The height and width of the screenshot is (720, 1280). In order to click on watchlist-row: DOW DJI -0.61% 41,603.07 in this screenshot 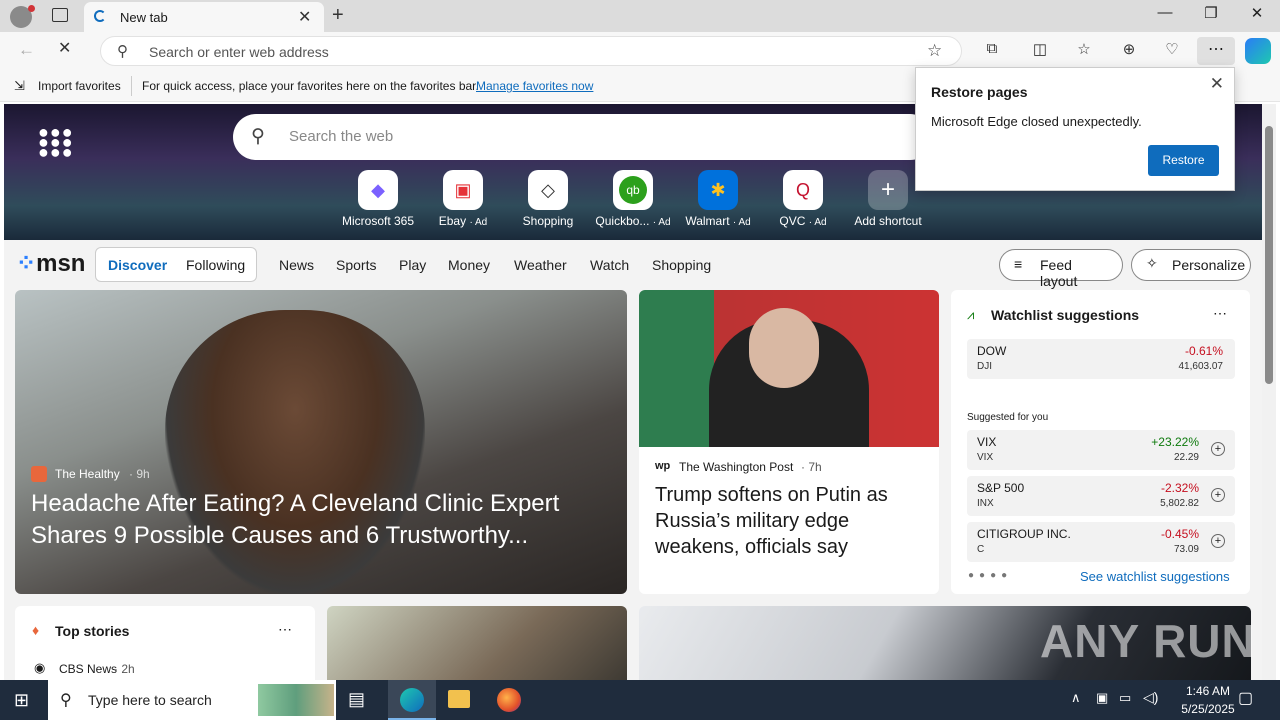, I will do `click(1101, 359)`.